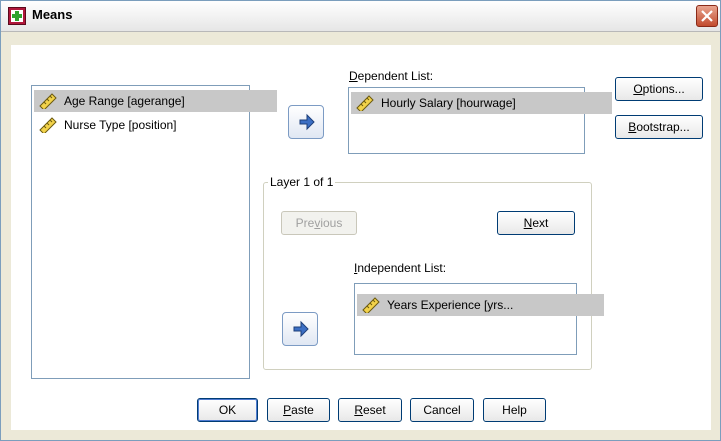  I want to click on spss-app-icon, so click(17, 16).